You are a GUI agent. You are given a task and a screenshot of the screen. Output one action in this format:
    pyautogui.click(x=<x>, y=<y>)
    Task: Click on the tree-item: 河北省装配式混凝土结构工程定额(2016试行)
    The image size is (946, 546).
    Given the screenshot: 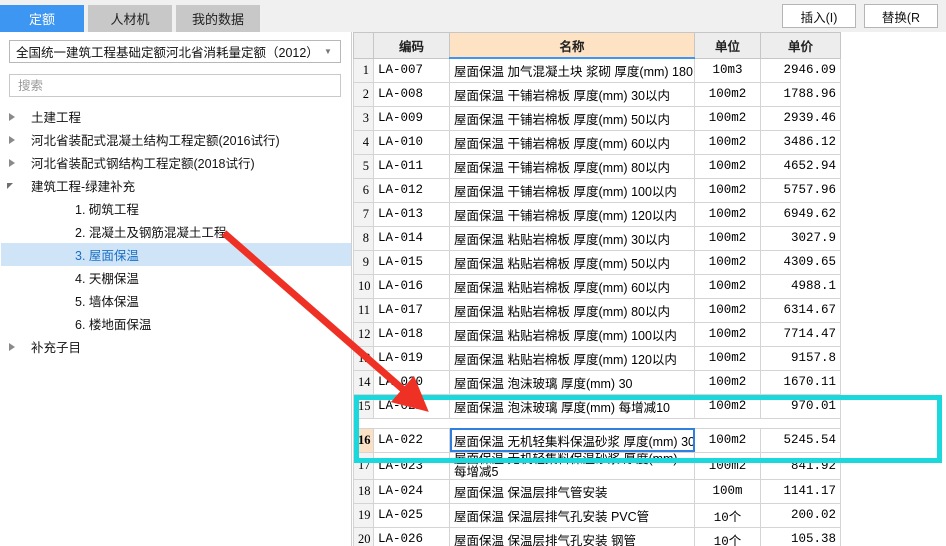 What is the action you would take?
    pyautogui.click(x=176, y=139)
    